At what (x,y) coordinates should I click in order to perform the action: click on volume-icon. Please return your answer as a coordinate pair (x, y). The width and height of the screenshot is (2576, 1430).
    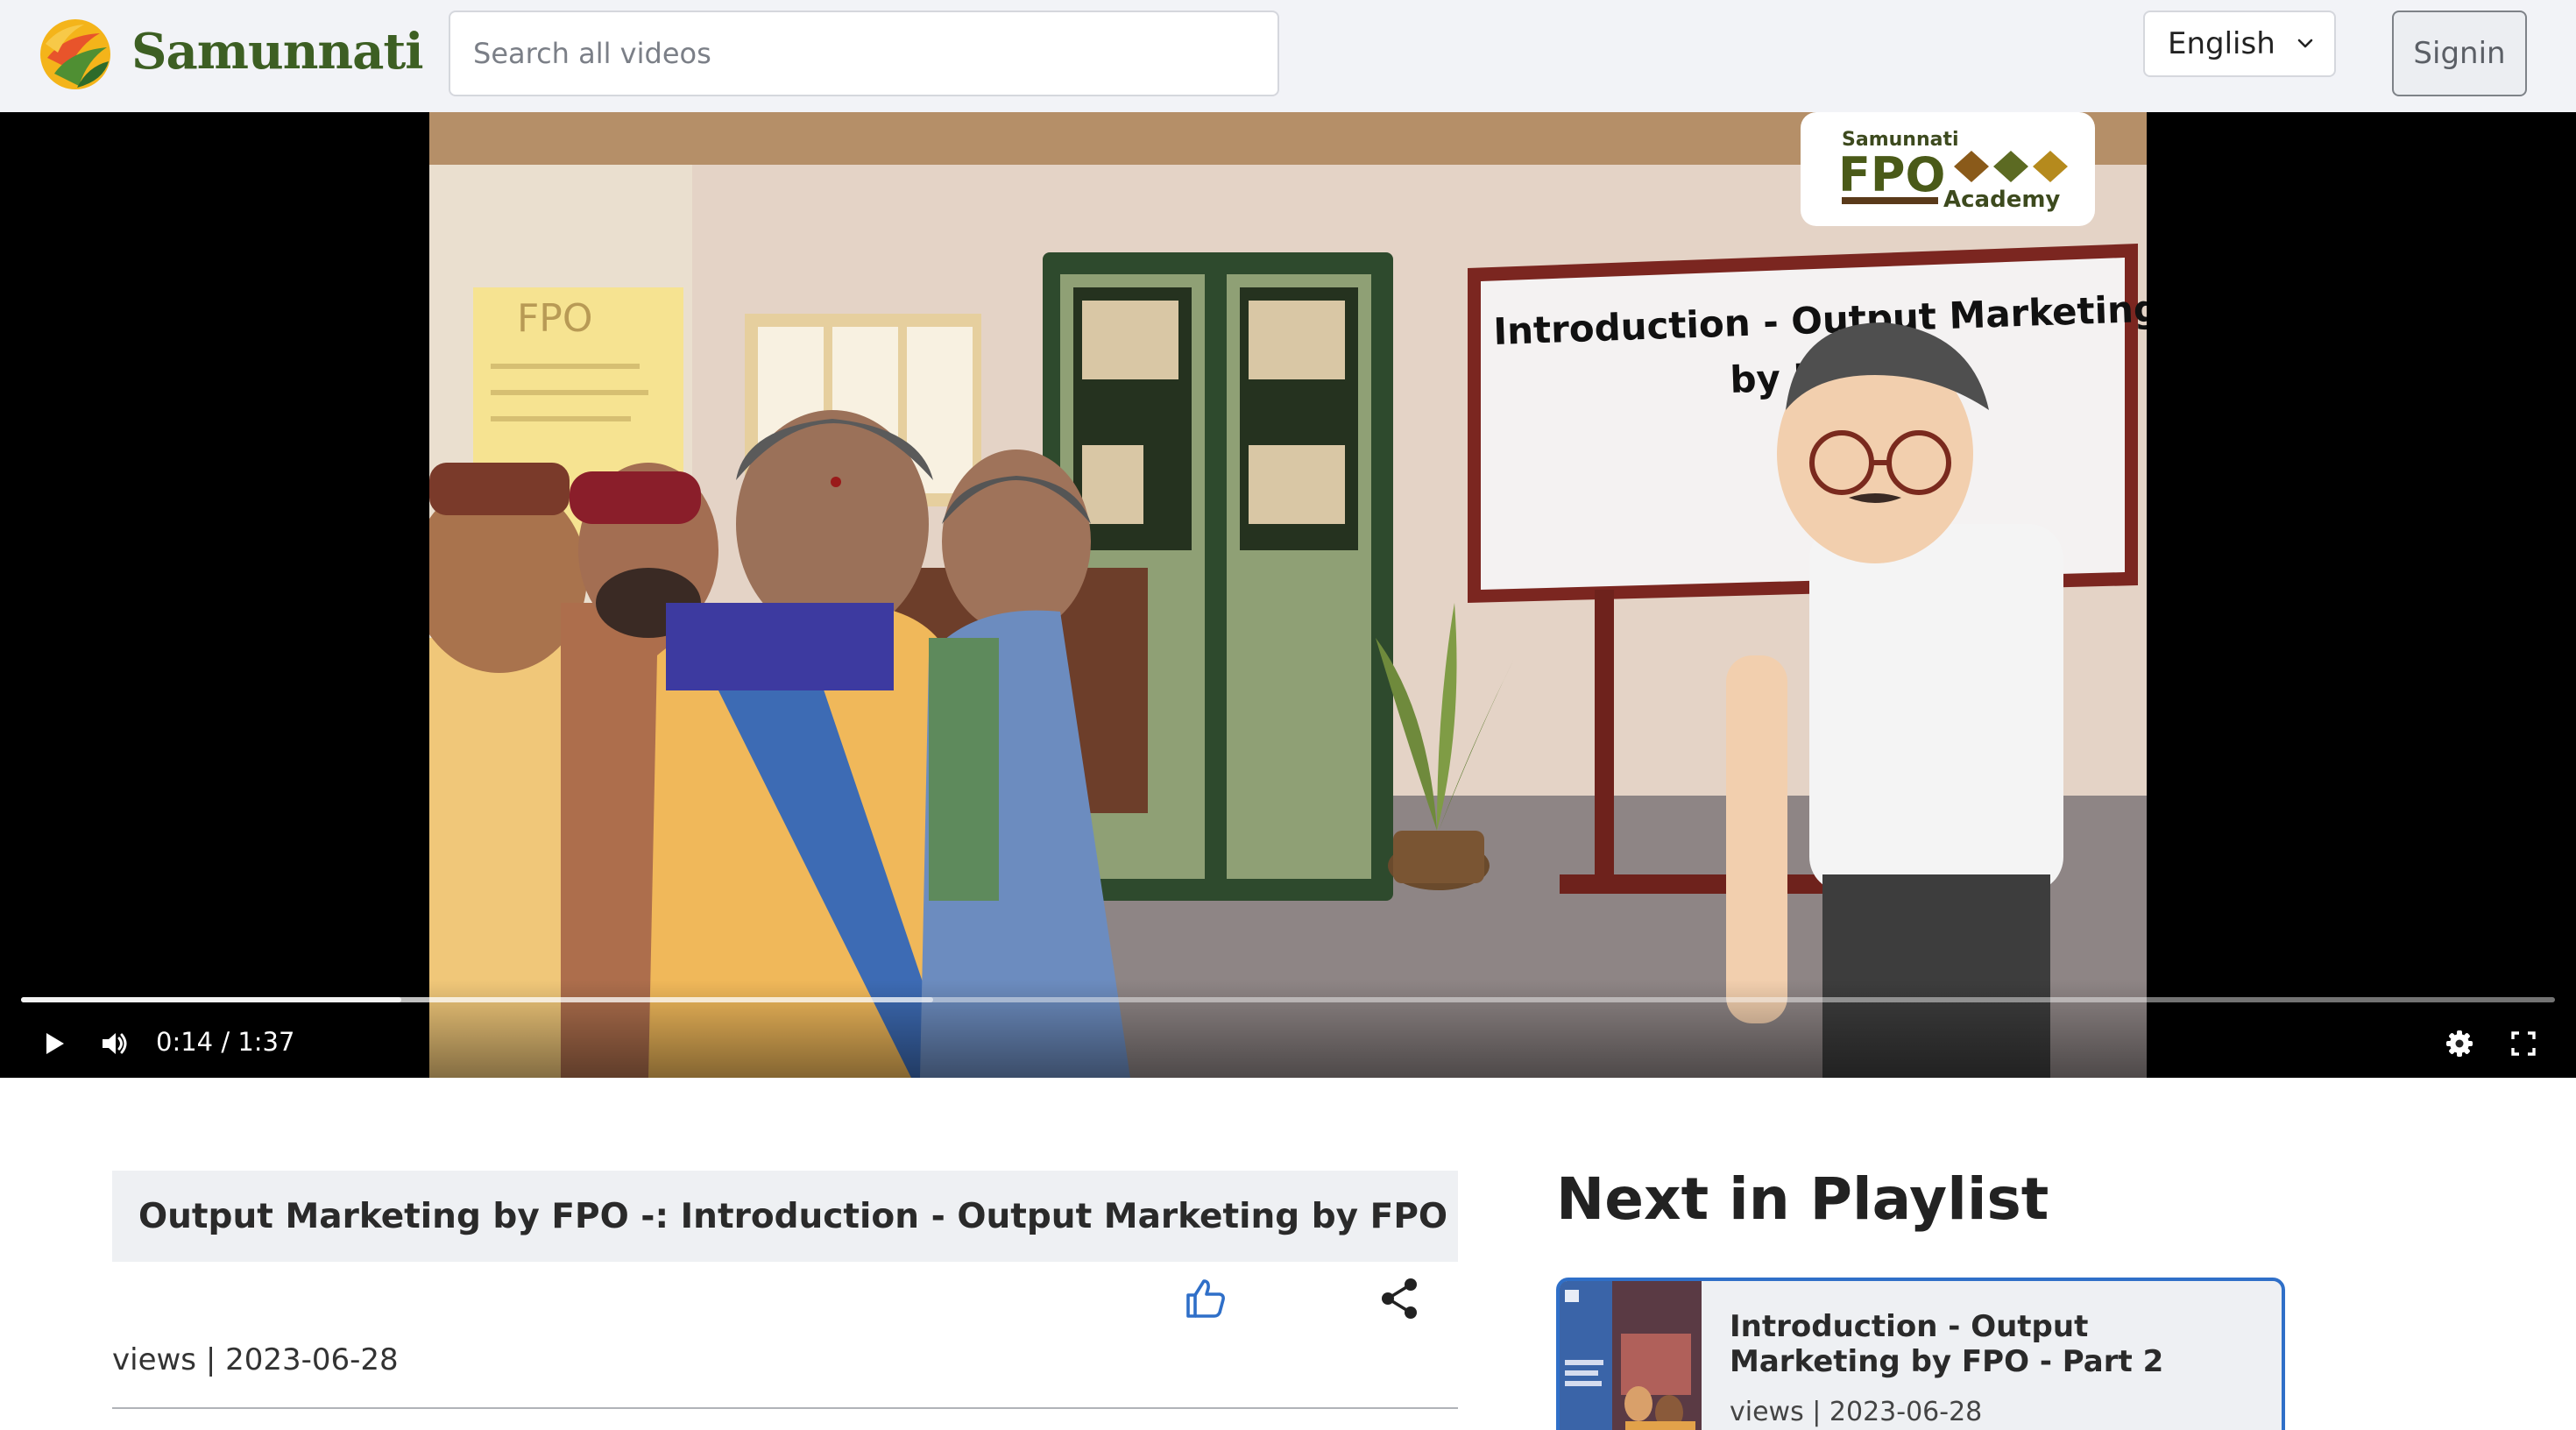
    Looking at the image, I should click on (115, 1043).